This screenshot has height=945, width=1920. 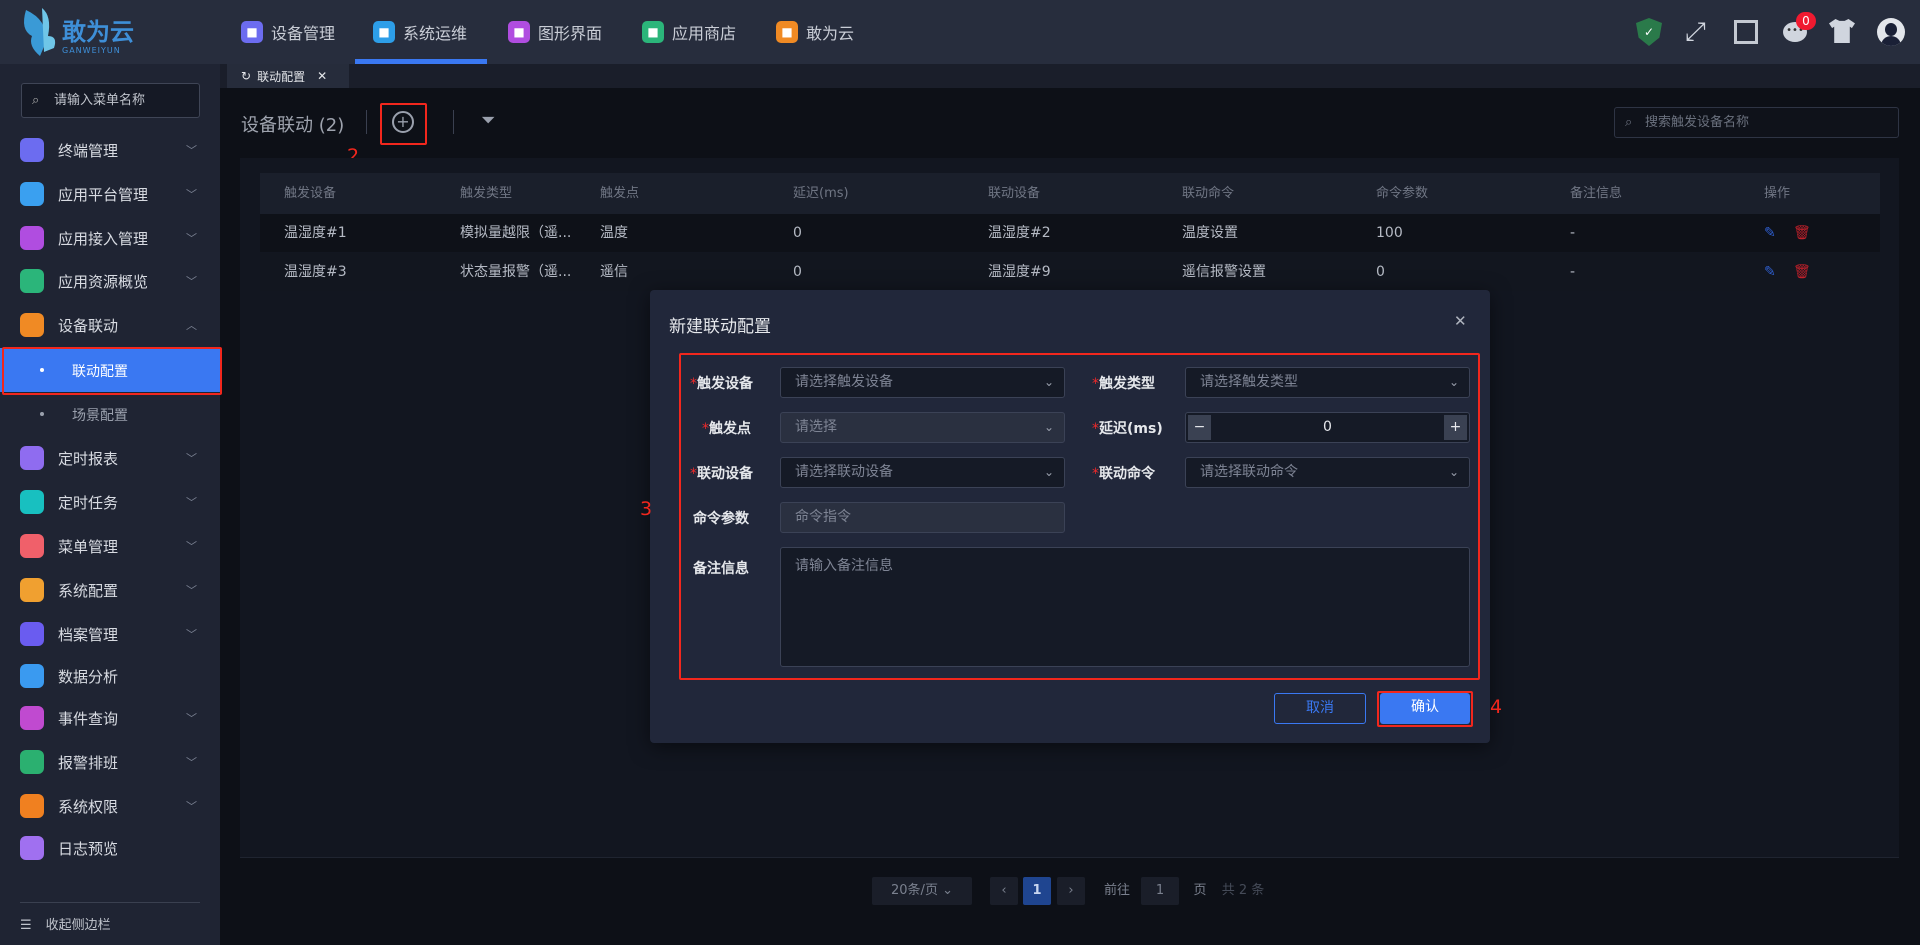 I want to click on nav-store: ■ 应用商店, so click(x=689, y=32).